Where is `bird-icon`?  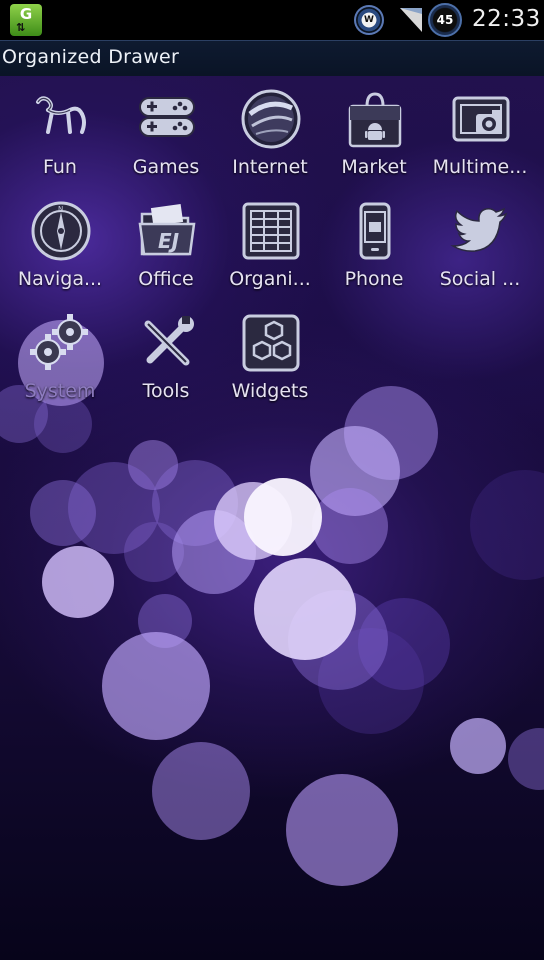
bird-icon is located at coordinates (479, 229).